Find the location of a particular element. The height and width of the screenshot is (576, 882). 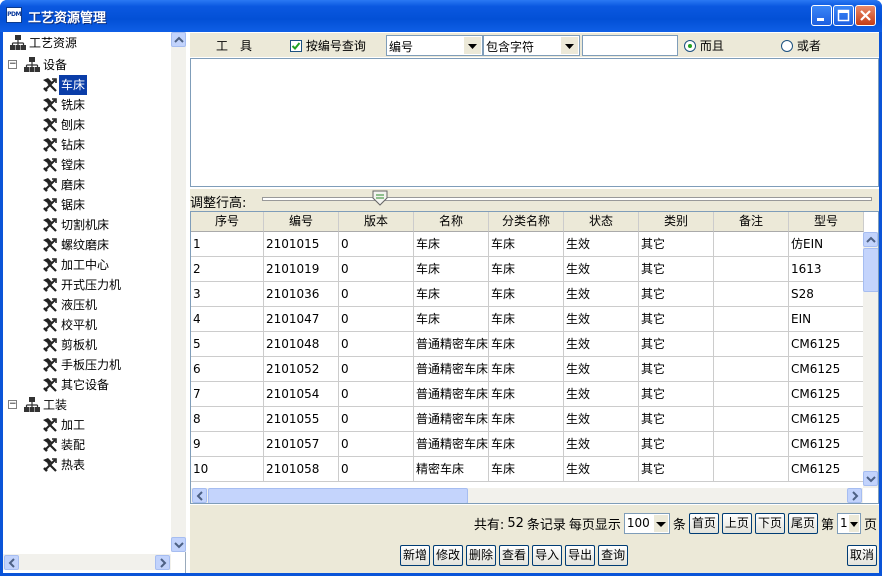

hierarchy-icon is located at coordinates (32, 64).